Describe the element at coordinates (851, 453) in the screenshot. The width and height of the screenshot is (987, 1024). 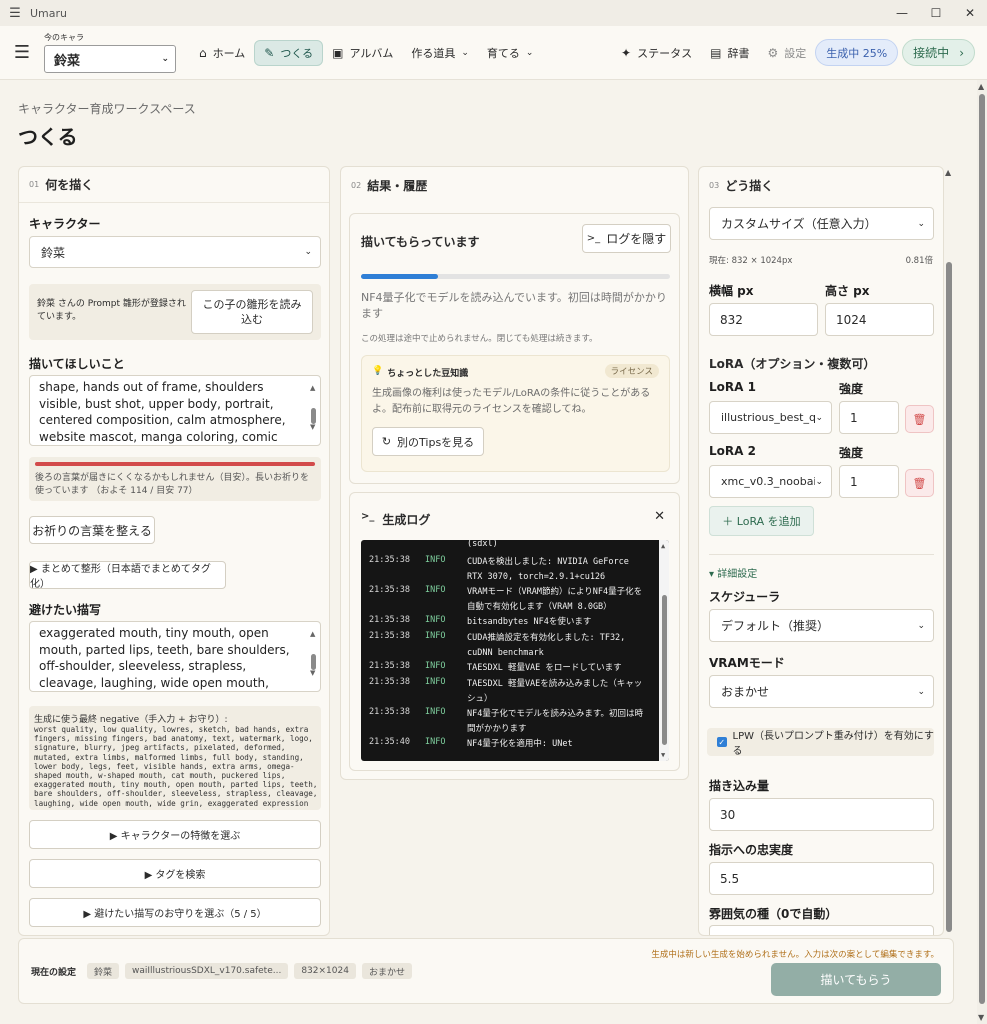
I see `lora-2-strength-label: 強度` at that location.